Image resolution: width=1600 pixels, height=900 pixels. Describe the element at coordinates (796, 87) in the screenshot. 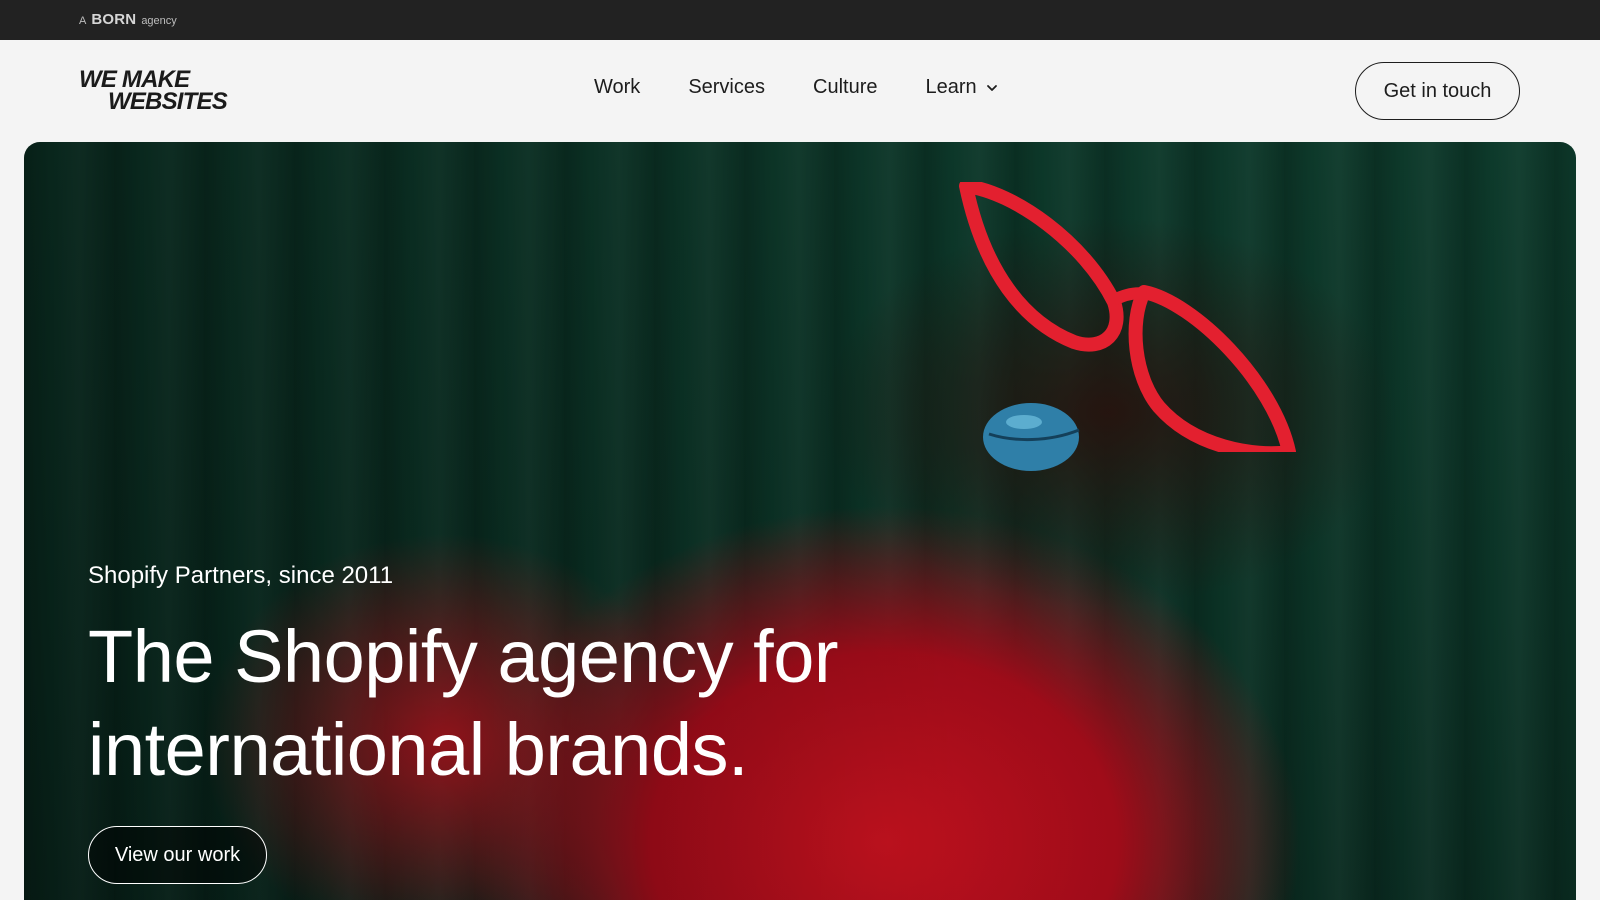

I see `primary-menu: Work Services Culture Learn` at that location.